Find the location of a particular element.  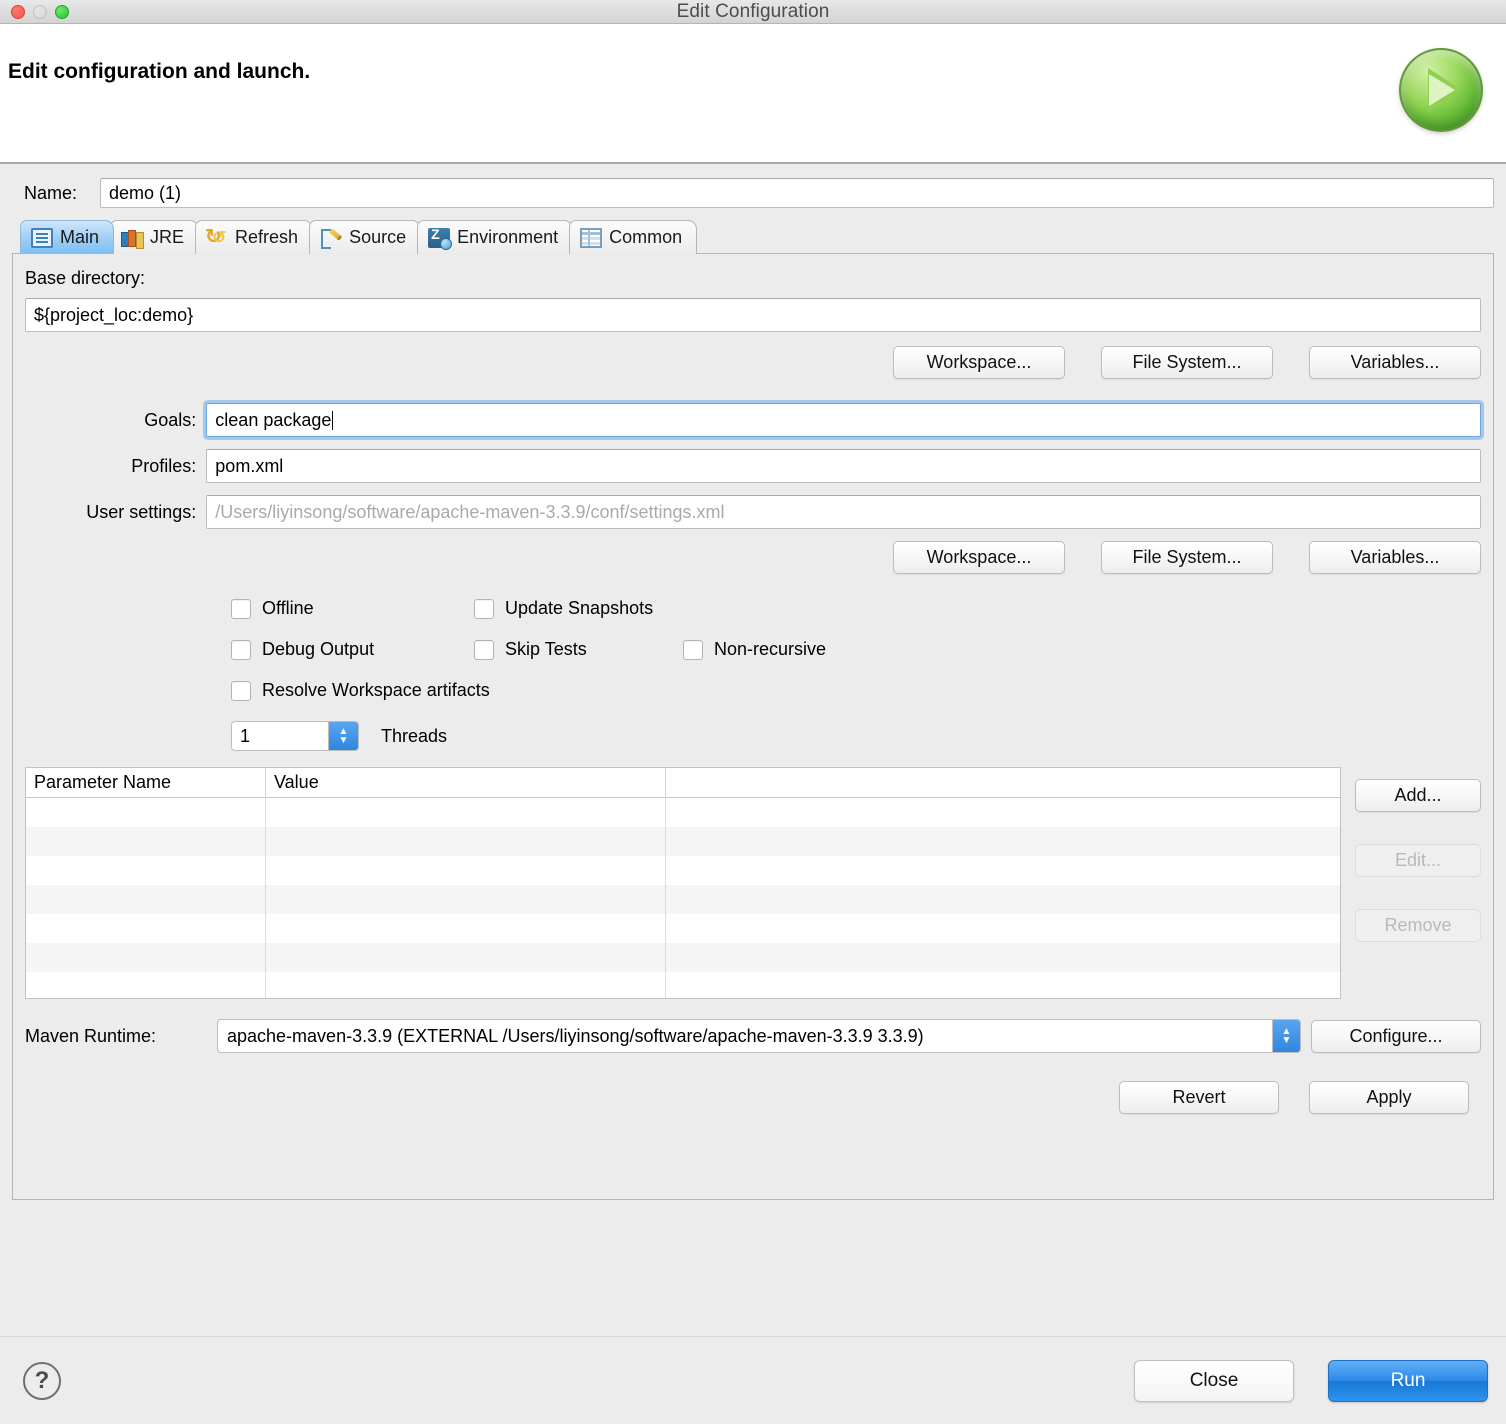

goals-input: clean package is located at coordinates (843, 420).